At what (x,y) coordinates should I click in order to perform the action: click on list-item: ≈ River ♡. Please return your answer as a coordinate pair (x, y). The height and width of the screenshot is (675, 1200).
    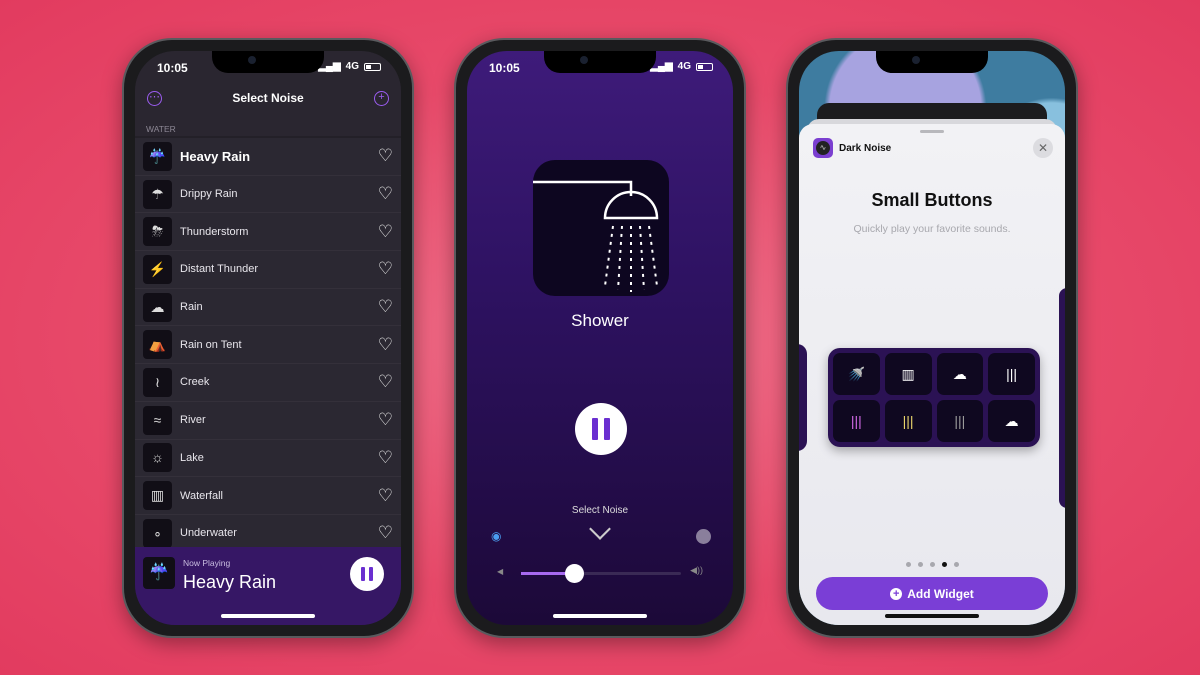
    Looking at the image, I should click on (268, 420).